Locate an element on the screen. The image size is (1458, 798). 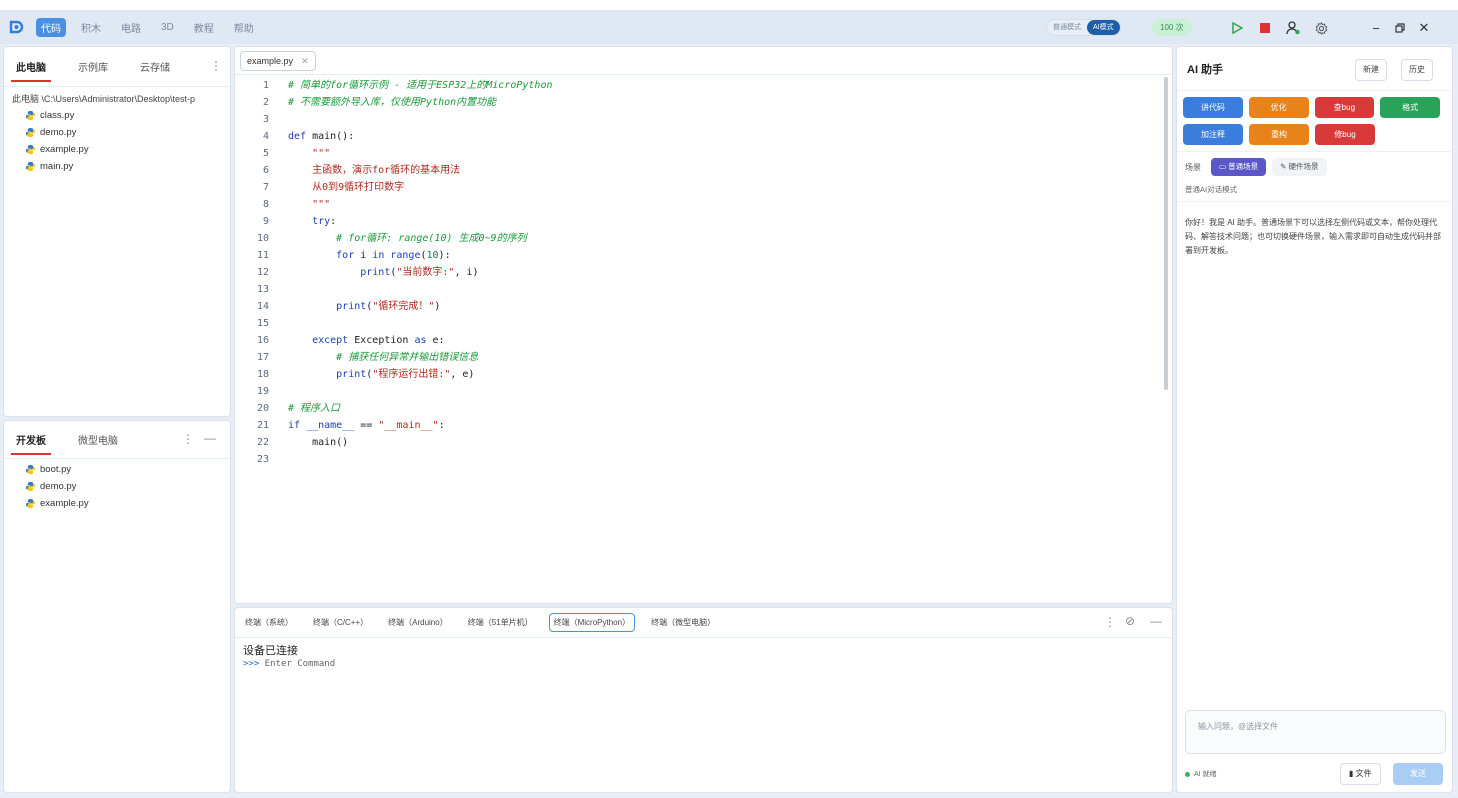
ai-question-input: 输入问题，@选择文件 is located at coordinates (1315, 732).